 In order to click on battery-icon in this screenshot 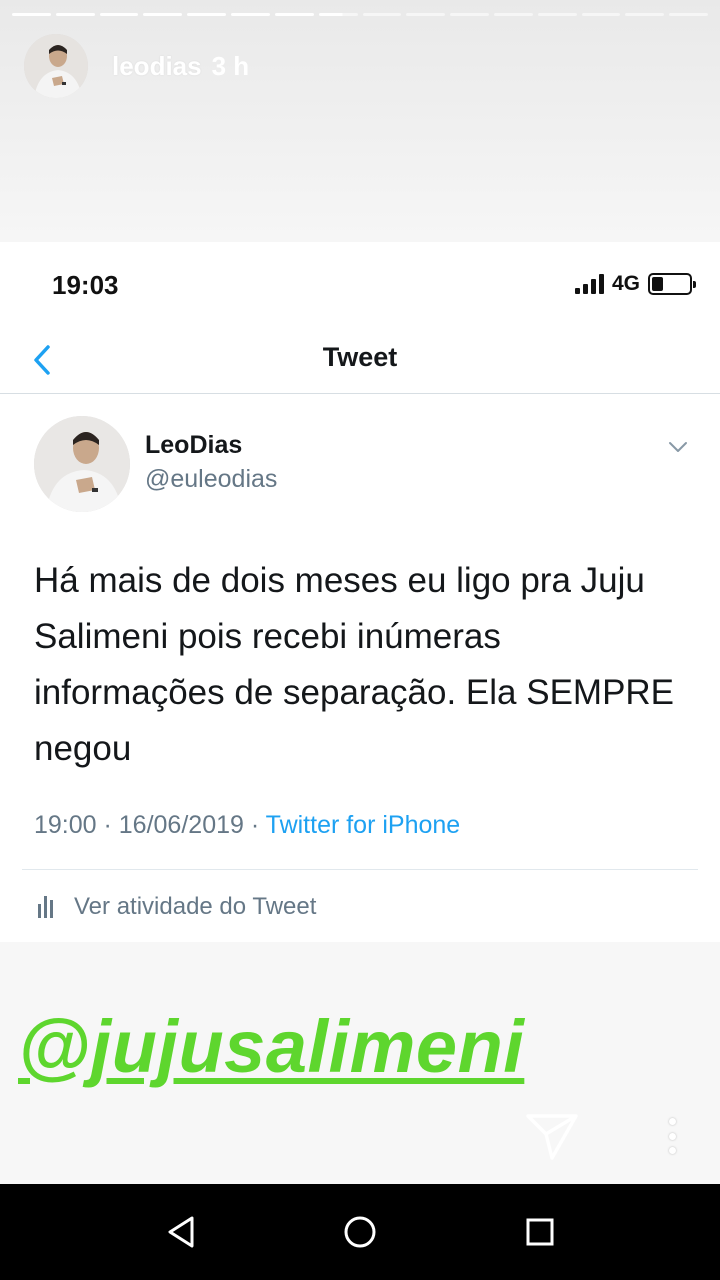, I will do `click(672, 284)`.